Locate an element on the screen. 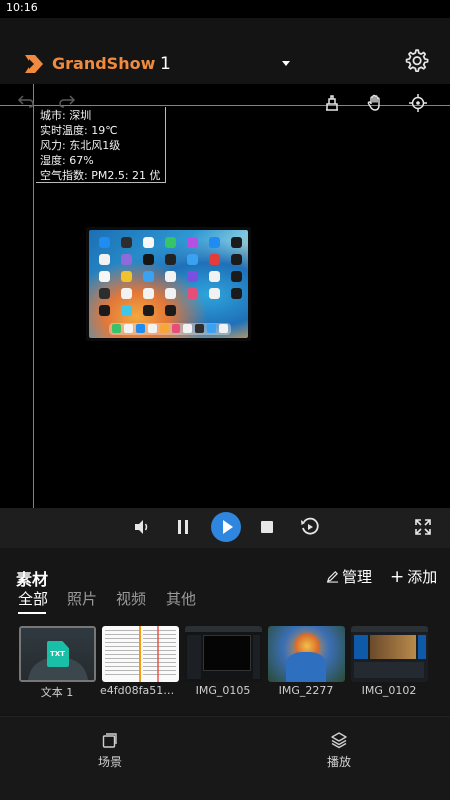 The height and width of the screenshot is (800, 450). manage-button: 管理 is located at coordinates (349, 576).